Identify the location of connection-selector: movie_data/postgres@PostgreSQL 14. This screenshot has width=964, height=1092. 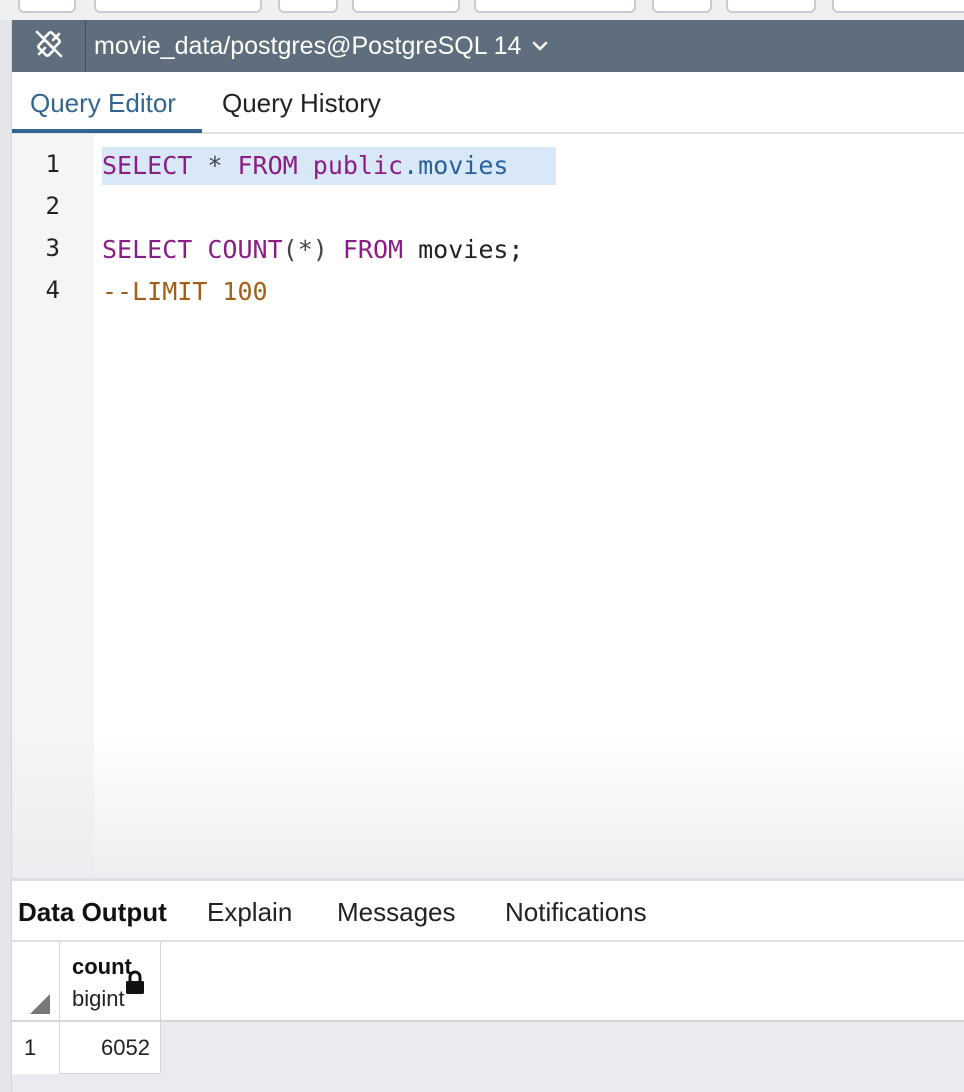
(321, 46).